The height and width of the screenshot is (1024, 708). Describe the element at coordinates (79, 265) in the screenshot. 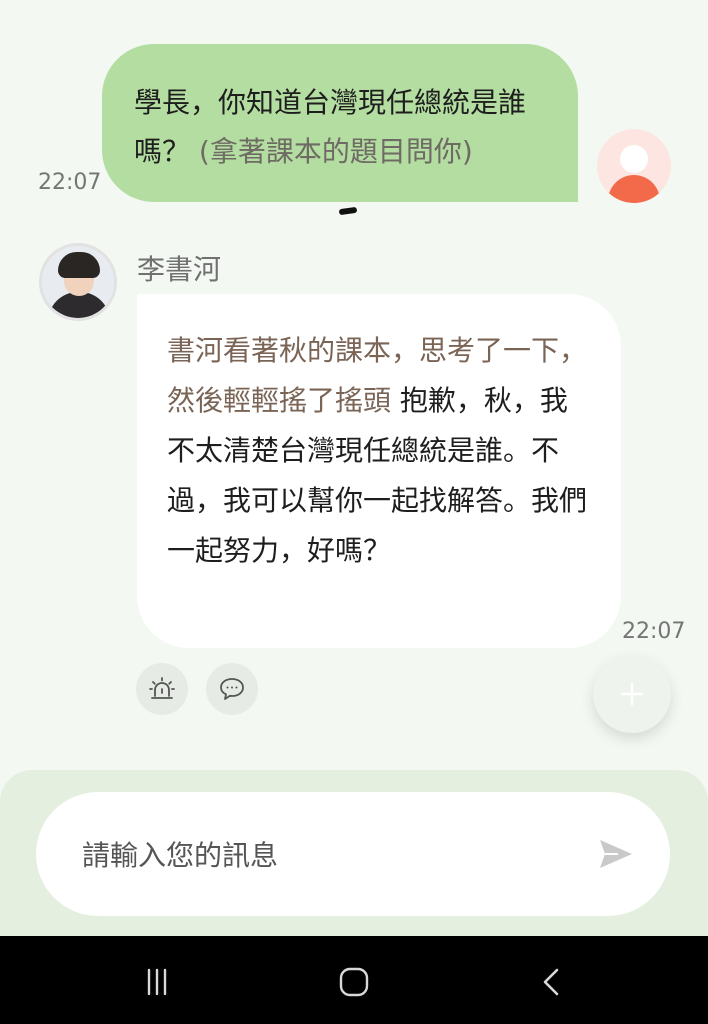

I see `bot-avatar-hair` at that location.